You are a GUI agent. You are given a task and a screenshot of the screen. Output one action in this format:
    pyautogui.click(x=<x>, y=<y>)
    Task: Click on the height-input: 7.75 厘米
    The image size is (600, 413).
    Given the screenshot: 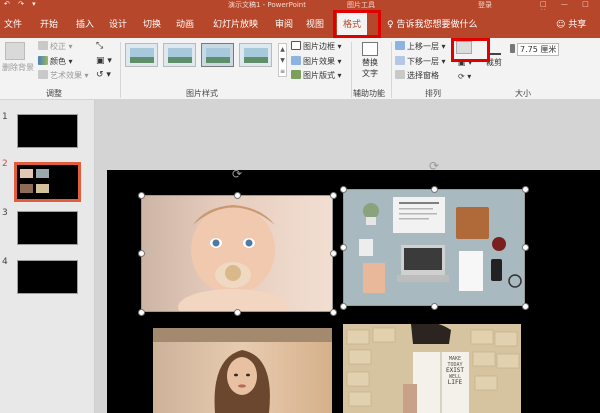 What is the action you would take?
    pyautogui.click(x=538, y=49)
    